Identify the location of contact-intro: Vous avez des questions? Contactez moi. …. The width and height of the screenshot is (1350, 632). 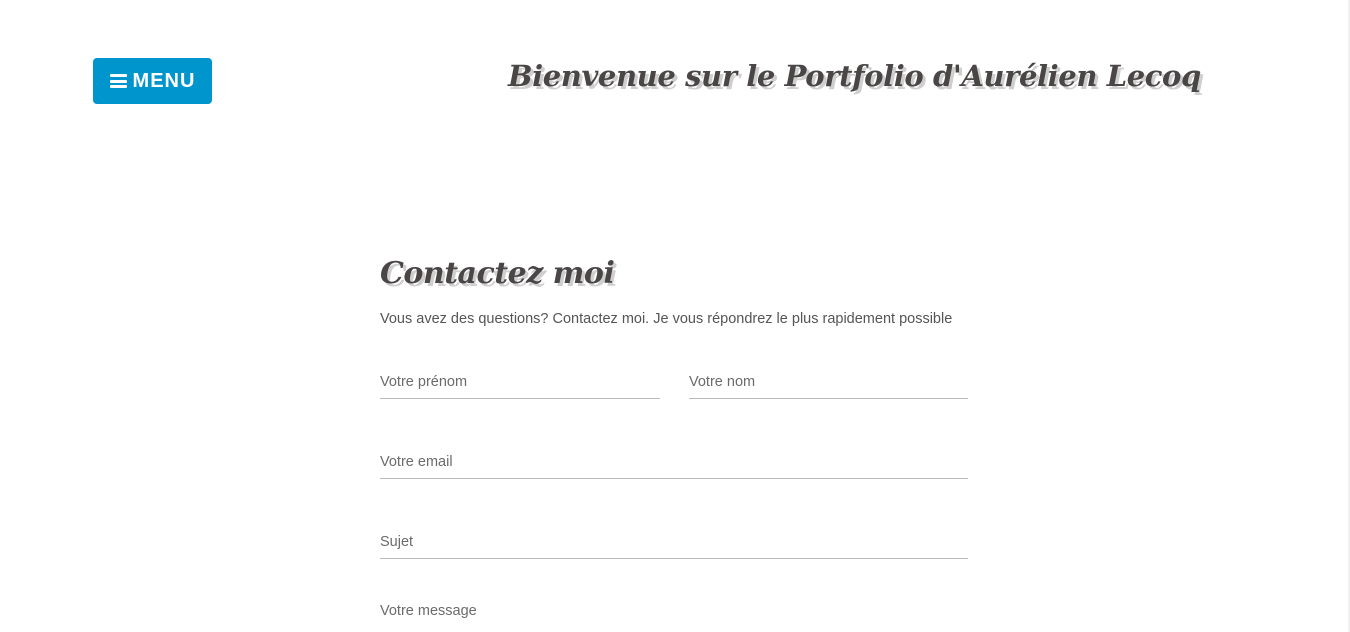
(666, 319).